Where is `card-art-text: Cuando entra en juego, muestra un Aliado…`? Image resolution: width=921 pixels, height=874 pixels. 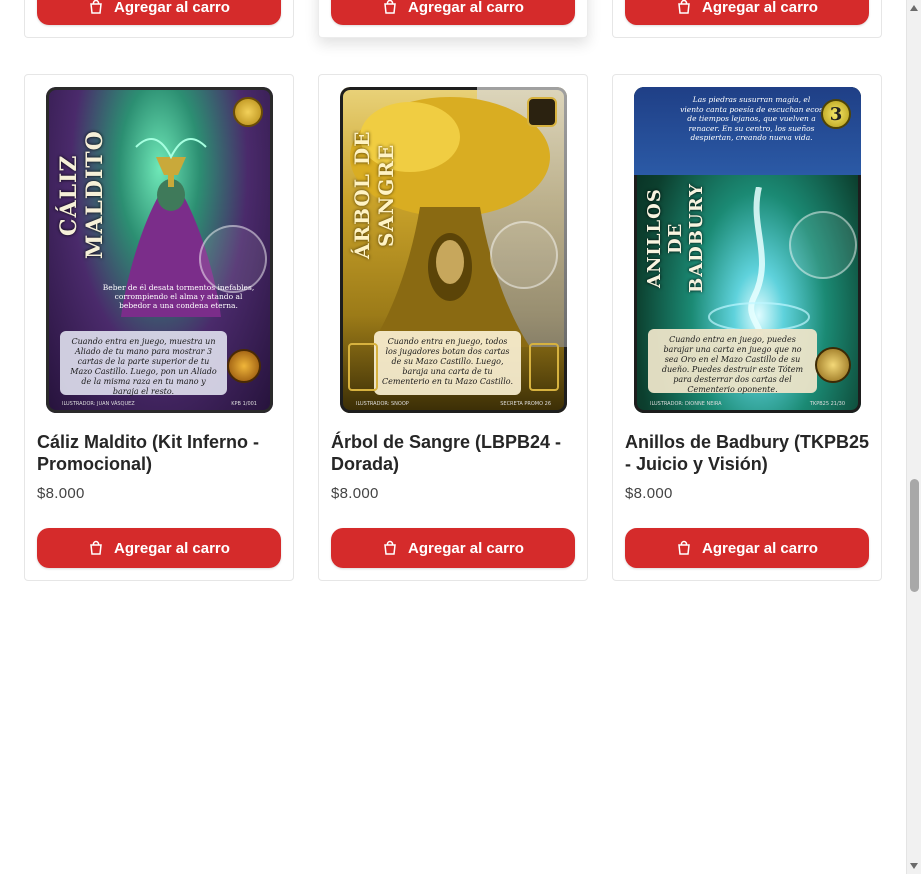
card-art-text: Cuando entra en juego, muestra un Aliado… is located at coordinates (143, 363).